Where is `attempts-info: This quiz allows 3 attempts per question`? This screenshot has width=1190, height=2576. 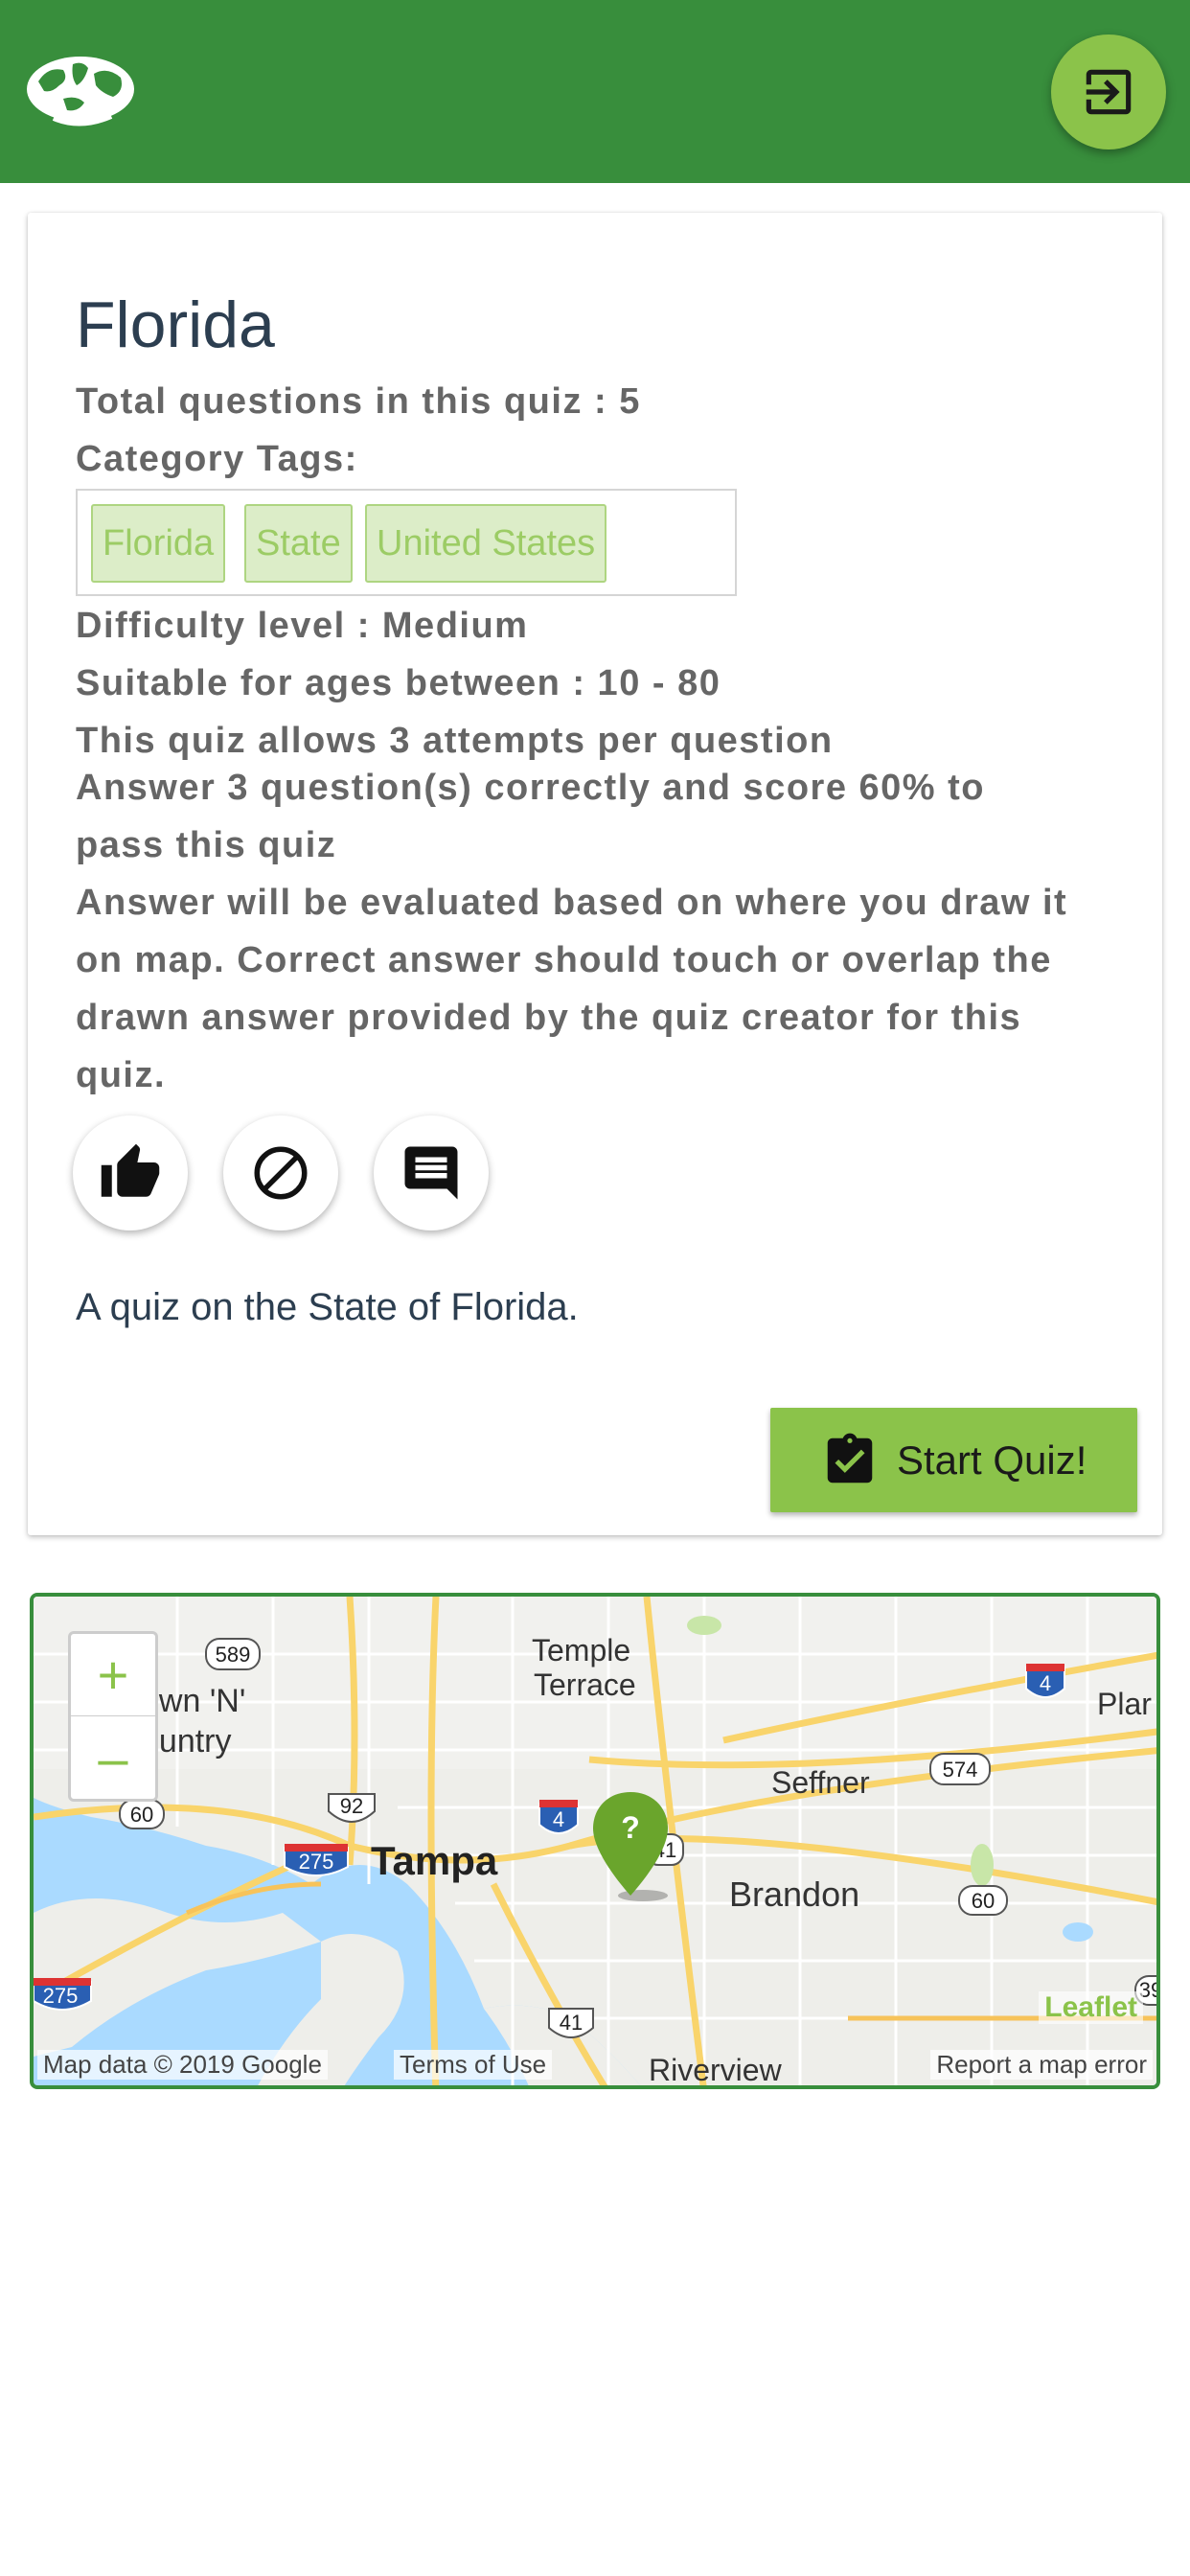
attempts-info: This quiz allows 3 attempts per question is located at coordinates (455, 741).